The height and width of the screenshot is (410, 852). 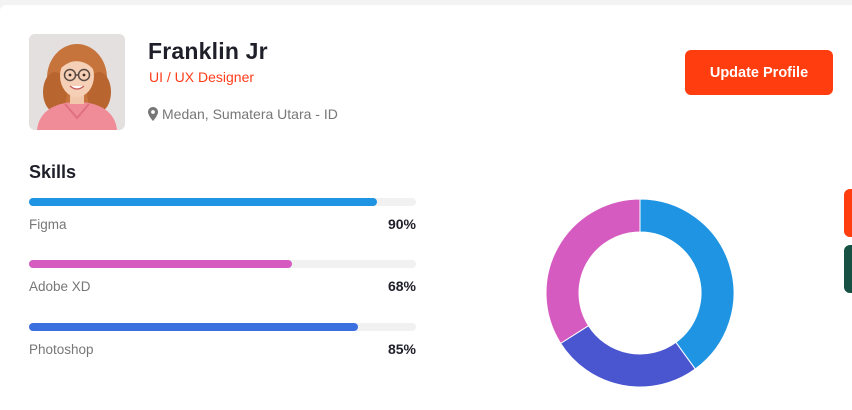 What do you see at coordinates (401, 286) in the screenshot?
I see `skill-percent: 68%` at bounding box center [401, 286].